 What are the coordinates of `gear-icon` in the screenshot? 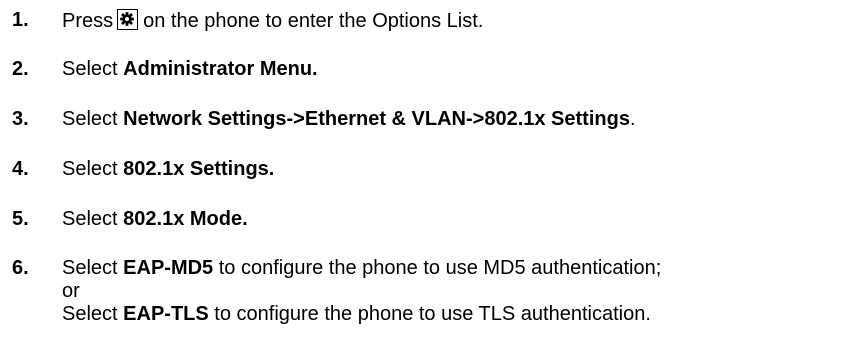 It's located at (128, 19).